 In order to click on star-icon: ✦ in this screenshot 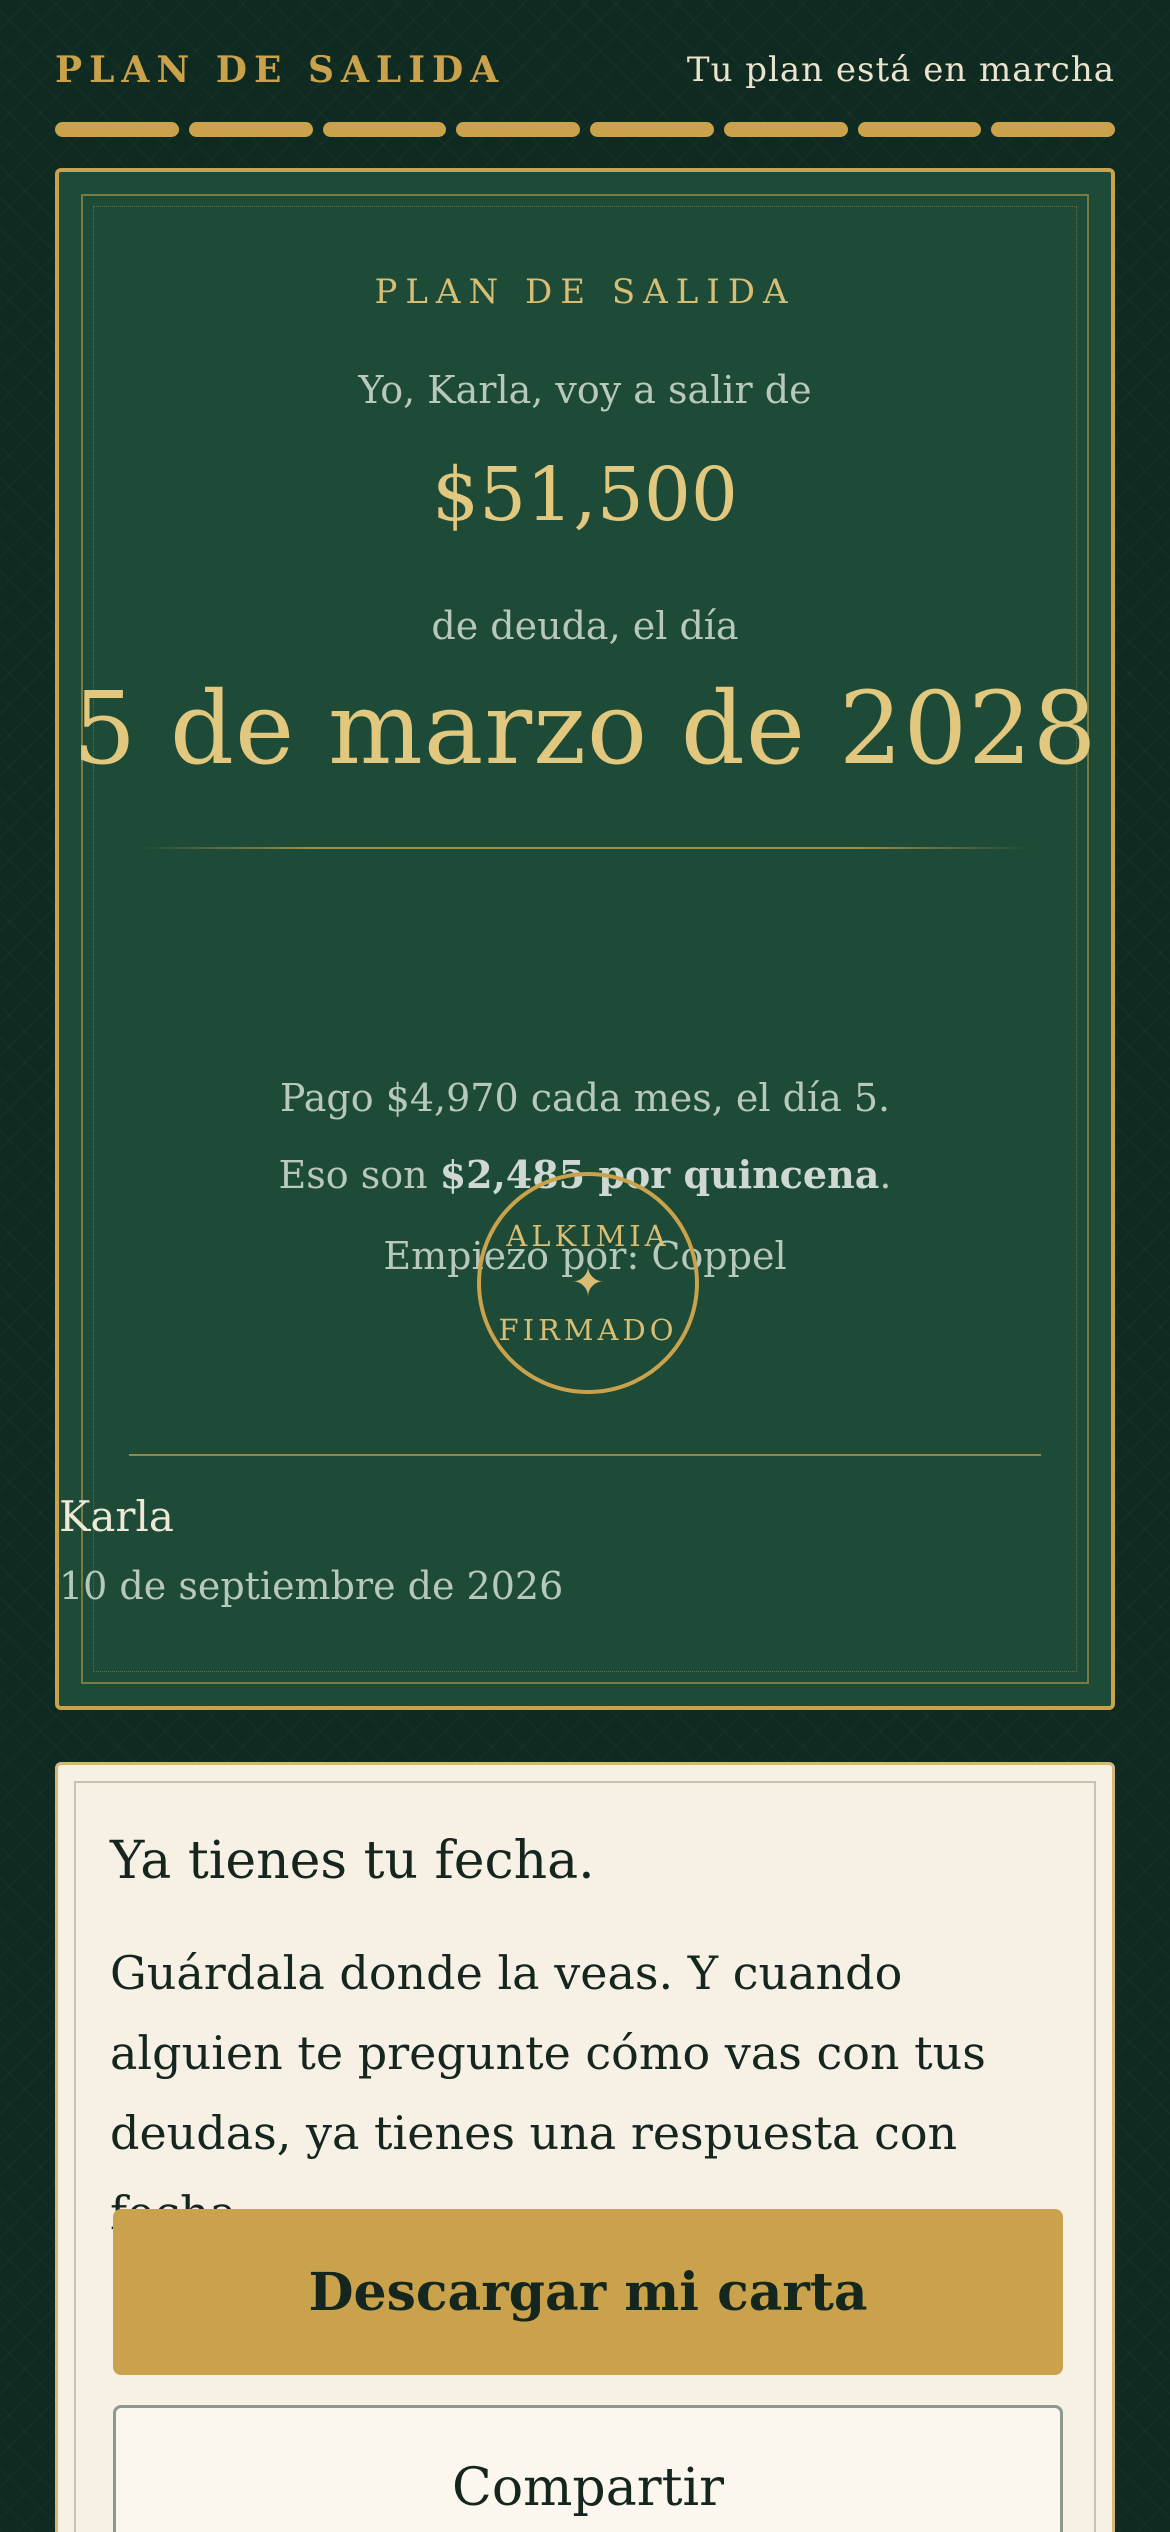, I will do `click(588, 1283)`.